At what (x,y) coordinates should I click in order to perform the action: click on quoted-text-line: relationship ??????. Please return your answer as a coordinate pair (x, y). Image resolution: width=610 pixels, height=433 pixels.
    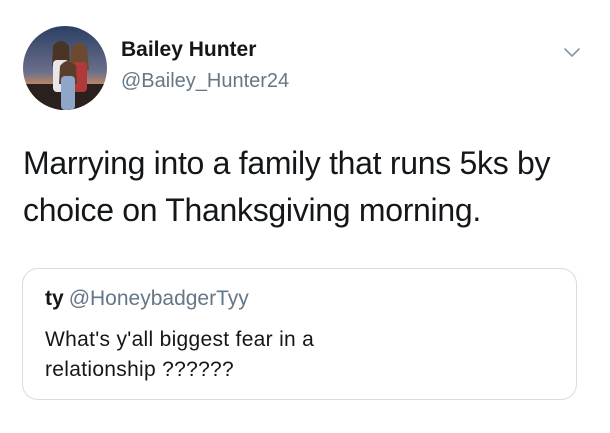
    Looking at the image, I should click on (140, 369).